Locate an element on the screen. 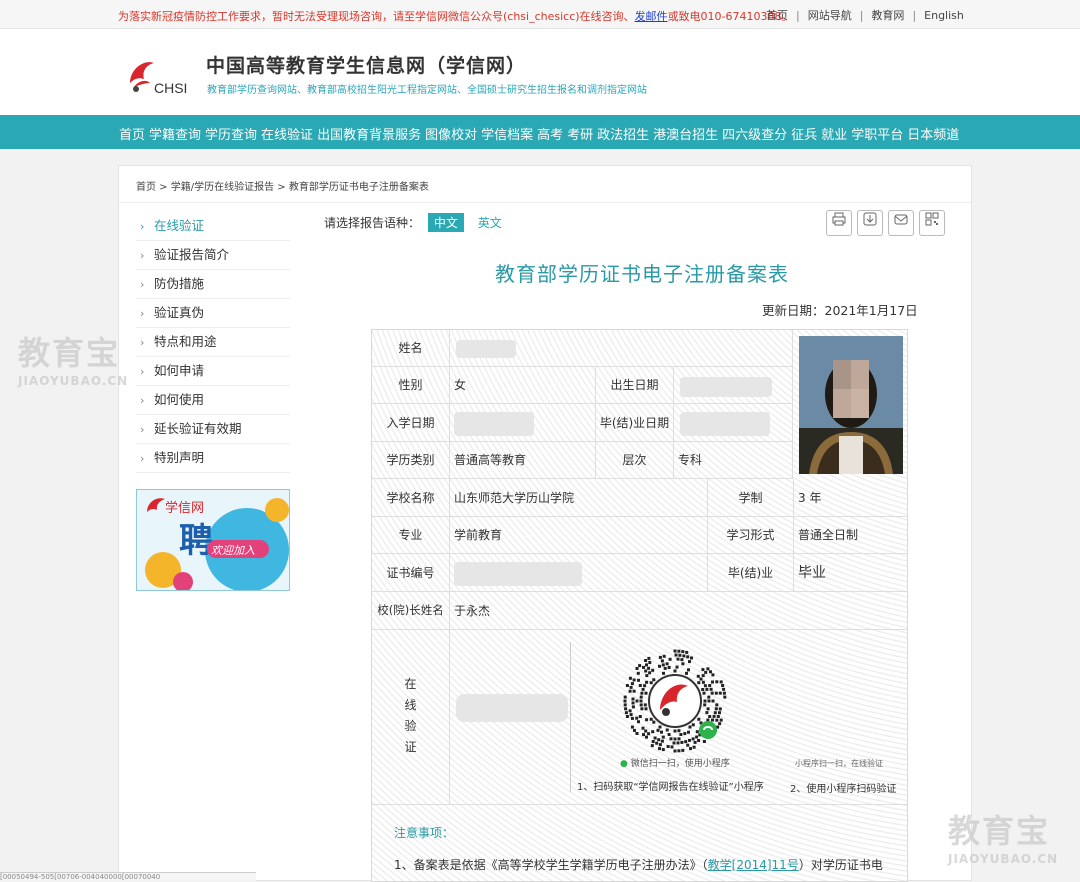 This screenshot has width=1080, height=882. graduation-label: 毕(结)业日期 is located at coordinates (635, 423).